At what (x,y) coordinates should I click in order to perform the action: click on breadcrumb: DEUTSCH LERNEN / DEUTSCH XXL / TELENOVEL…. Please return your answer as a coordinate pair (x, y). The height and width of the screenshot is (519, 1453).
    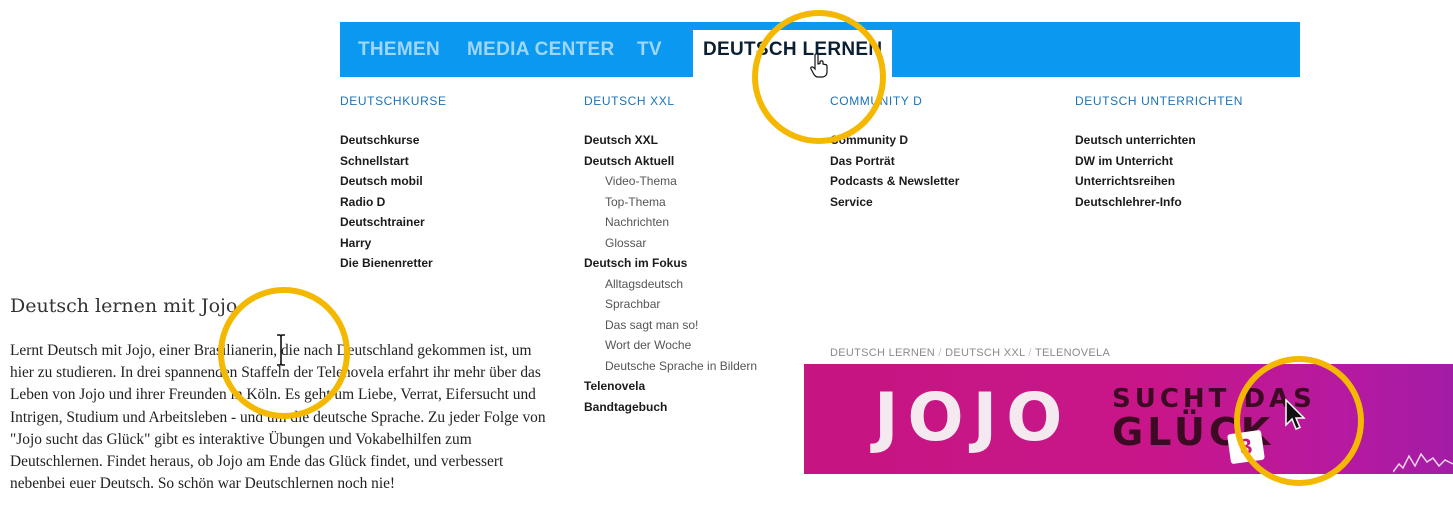
    Looking at the image, I should click on (970, 353).